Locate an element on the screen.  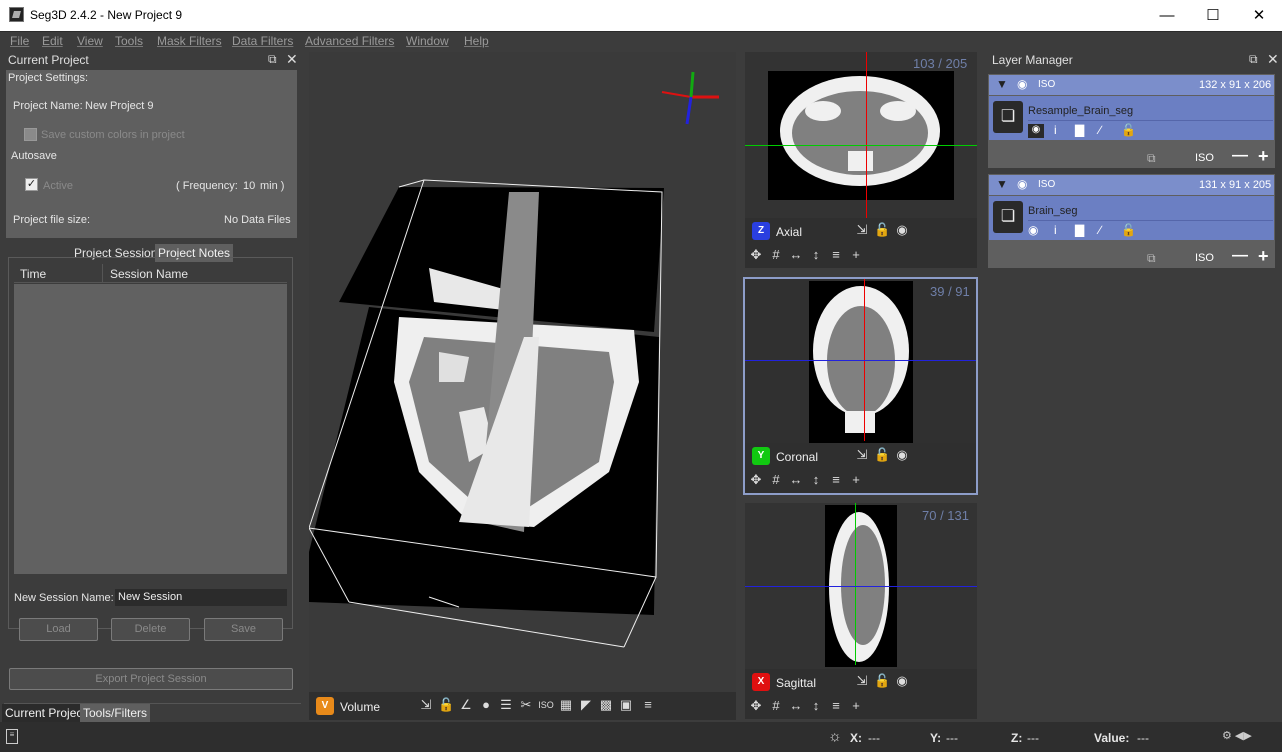
sagittal-crosshair-icon: ✥ is located at coordinates (756, 706).